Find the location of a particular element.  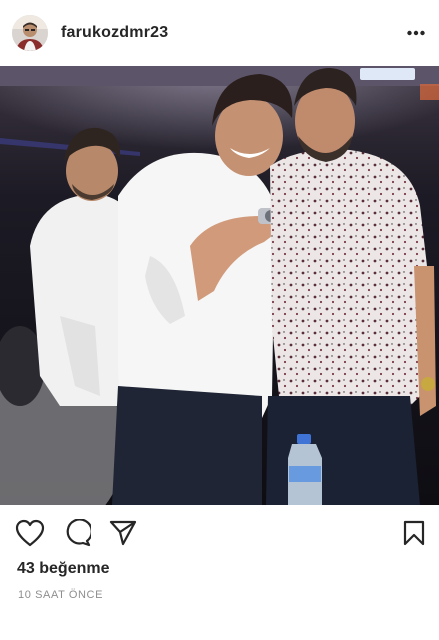

comment-button is located at coordinates (77, 533).